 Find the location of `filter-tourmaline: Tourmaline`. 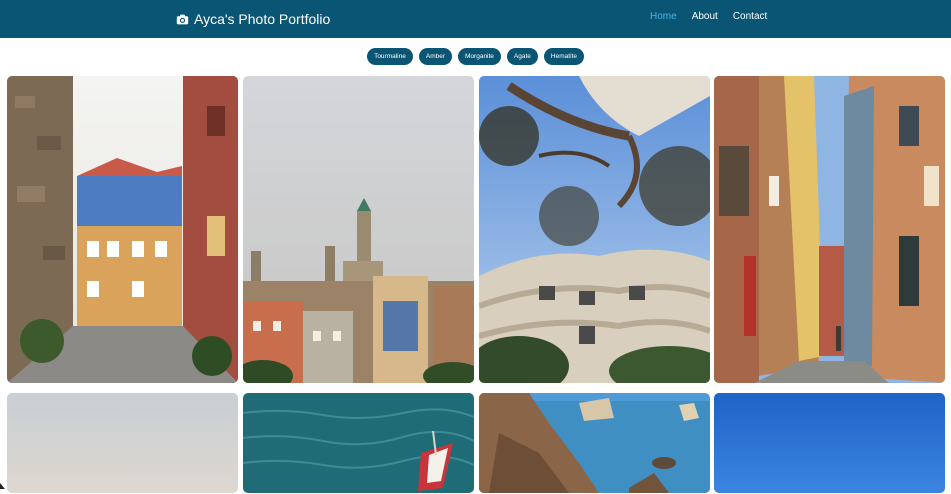

filter-tourmaline: Tourmaline is located at coordinates (390, 56).